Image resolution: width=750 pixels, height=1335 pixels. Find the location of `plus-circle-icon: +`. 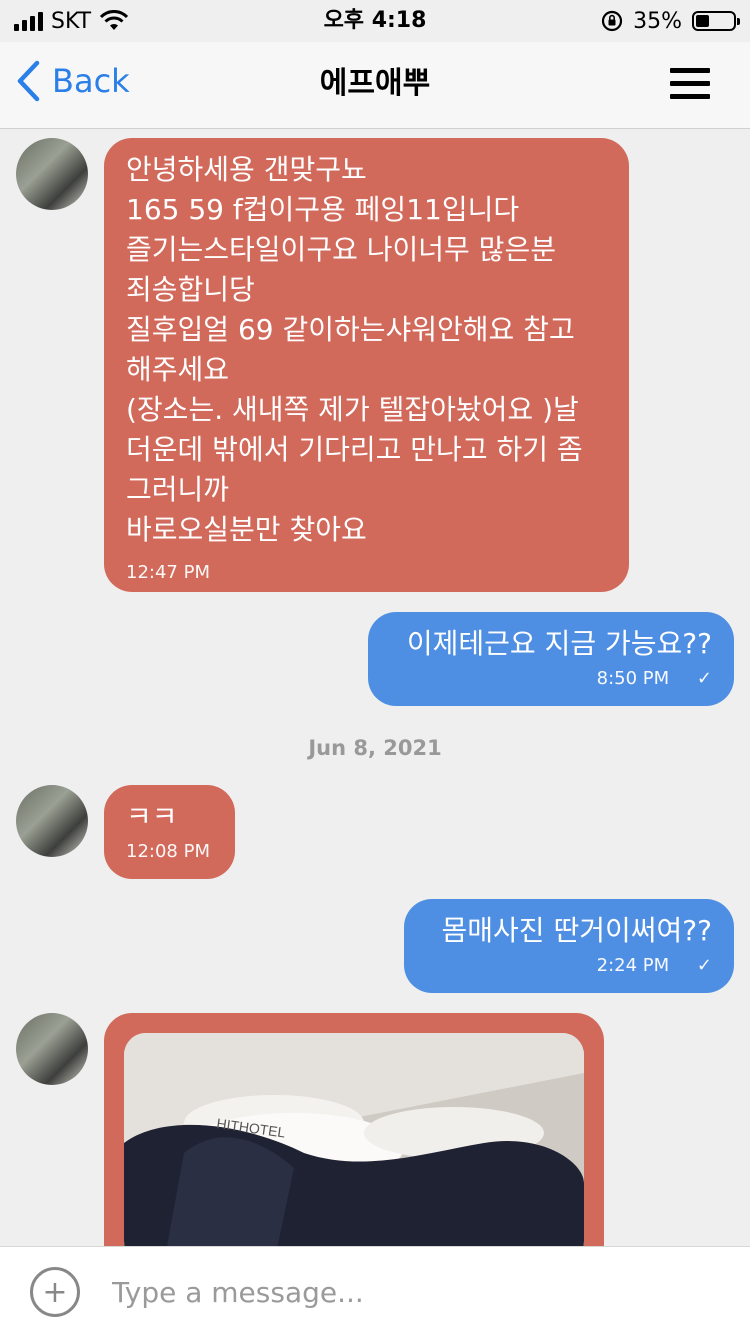

plus-circle-icon: + is located at coordinates (55, 1292).